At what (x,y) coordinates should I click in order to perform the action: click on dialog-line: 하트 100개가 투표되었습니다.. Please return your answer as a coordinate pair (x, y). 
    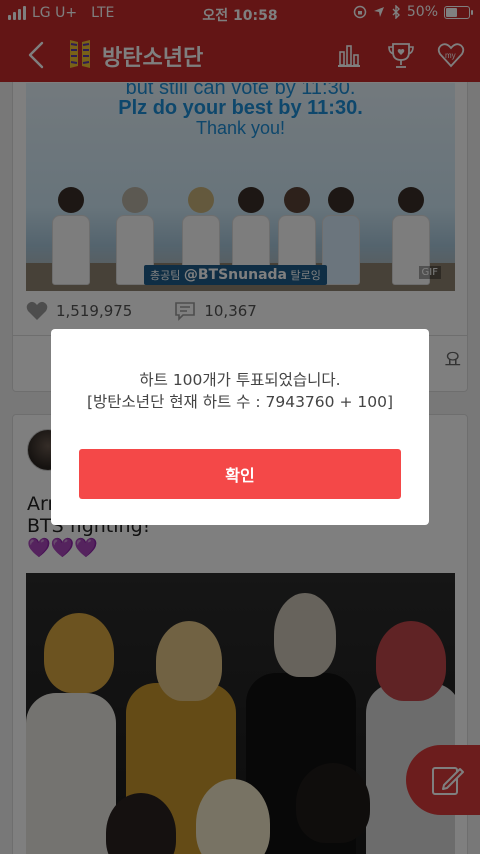
    Looking at the image, I should click on (240, 380).